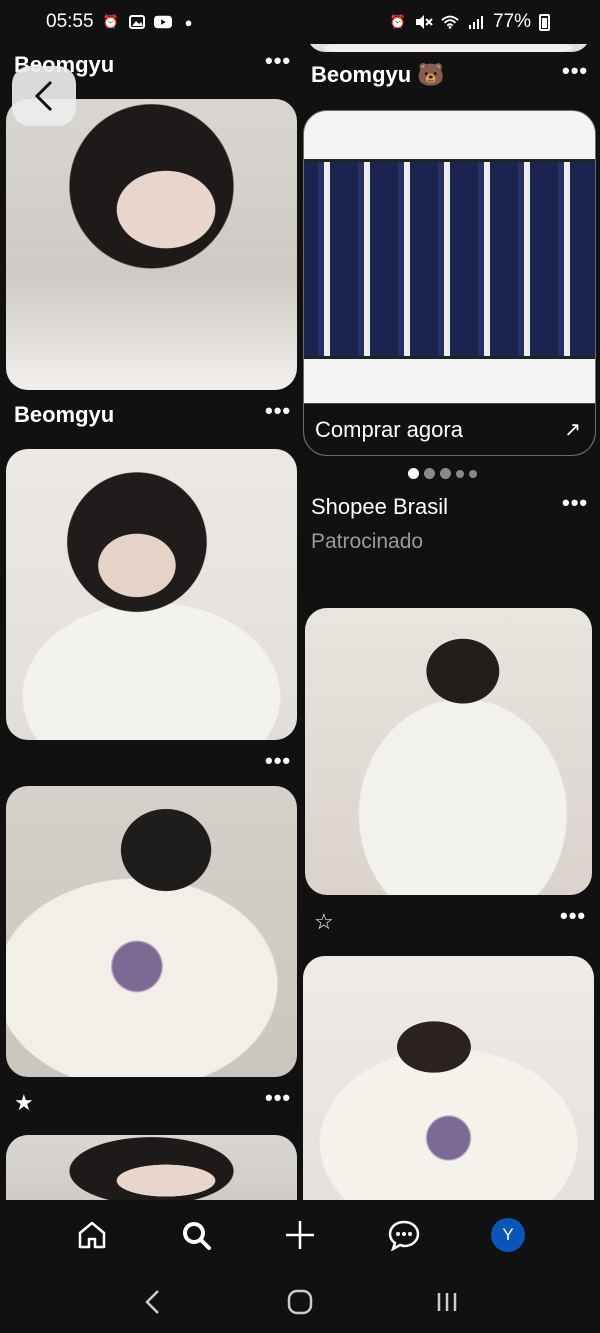 This screenshot has height=1333, width=600. I want to click on search-tab, so click(196, 1235).